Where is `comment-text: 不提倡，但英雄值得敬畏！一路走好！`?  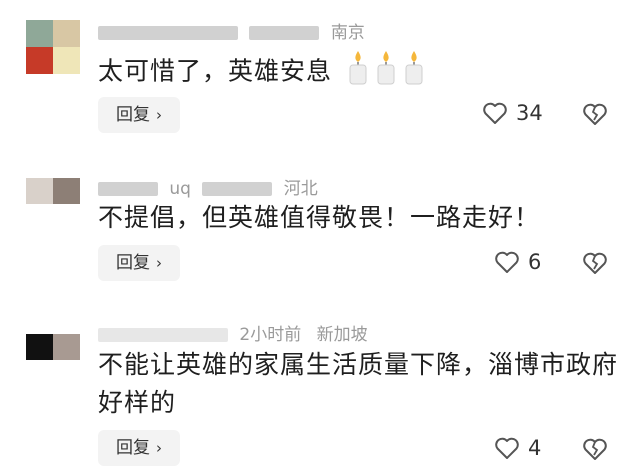 comment-text: 不提倡，但英雄值得敬畏！一路走好！ is located at coordinates (319, 217).